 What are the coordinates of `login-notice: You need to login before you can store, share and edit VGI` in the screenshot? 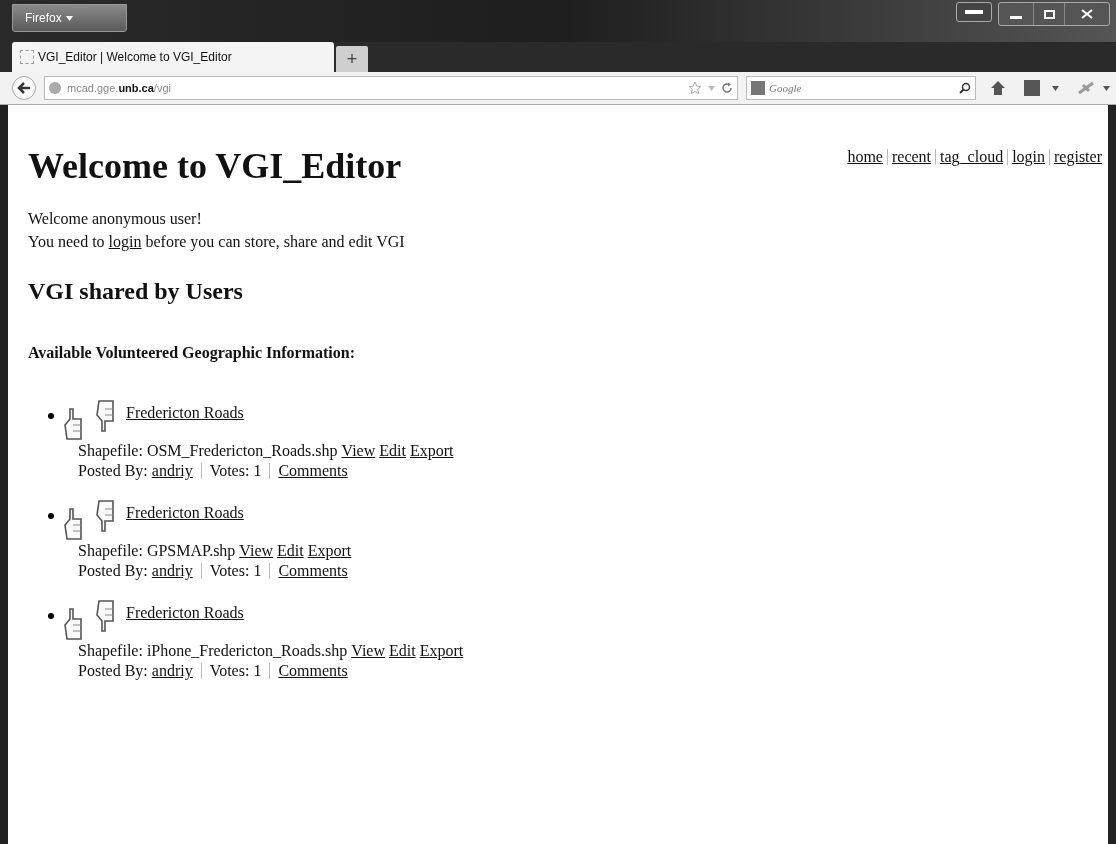 It's located at (217, 242).